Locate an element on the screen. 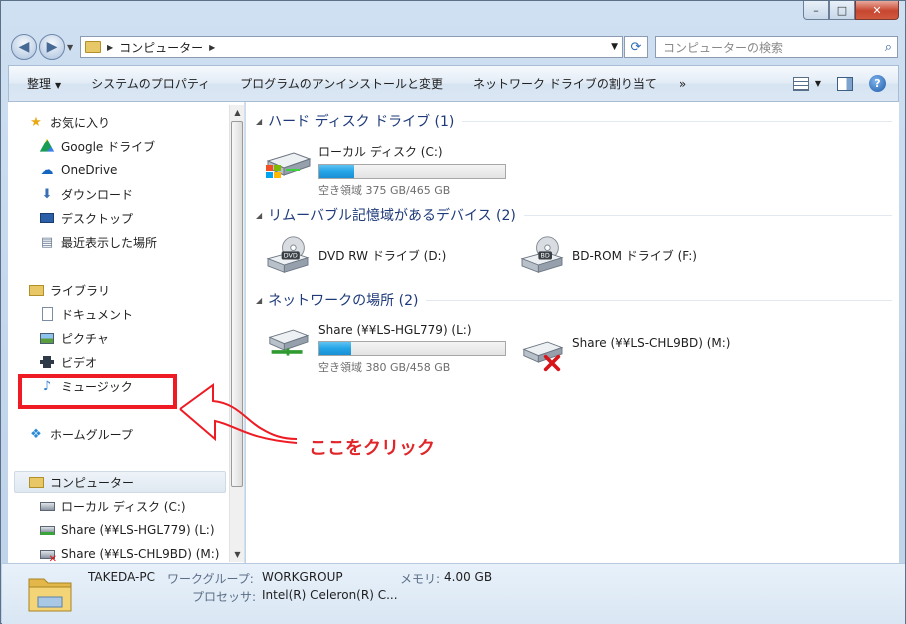  hard-disk-icon is located at coordinates (47, 506).